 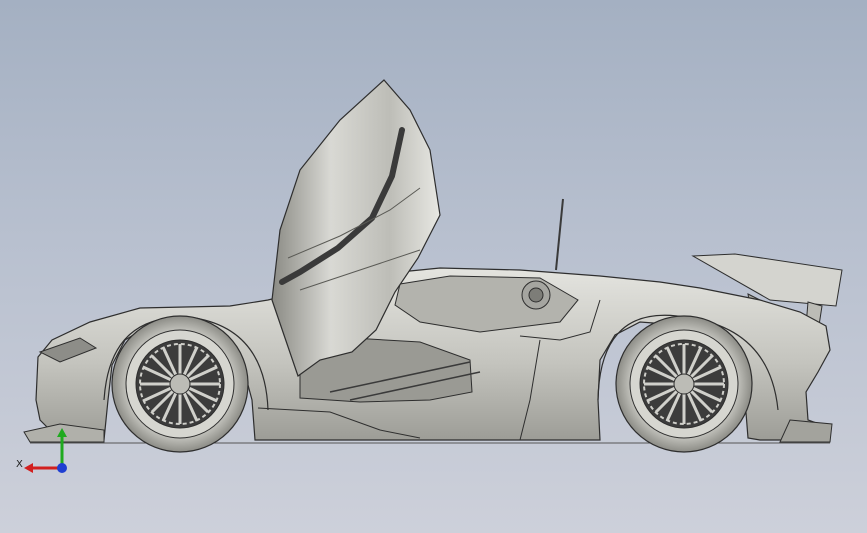 What do you see at coordinates (559, 234) in the screenshot?
I see `antenna` at bounding box center [559, 234].